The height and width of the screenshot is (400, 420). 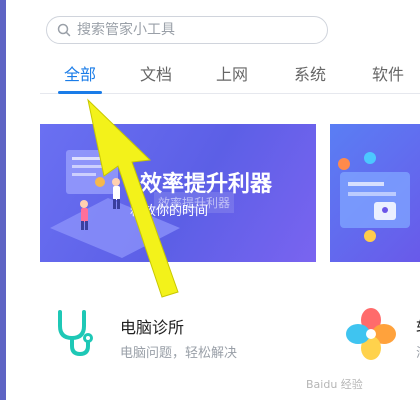 I want to click on search-input, so click(x=197, y=30).